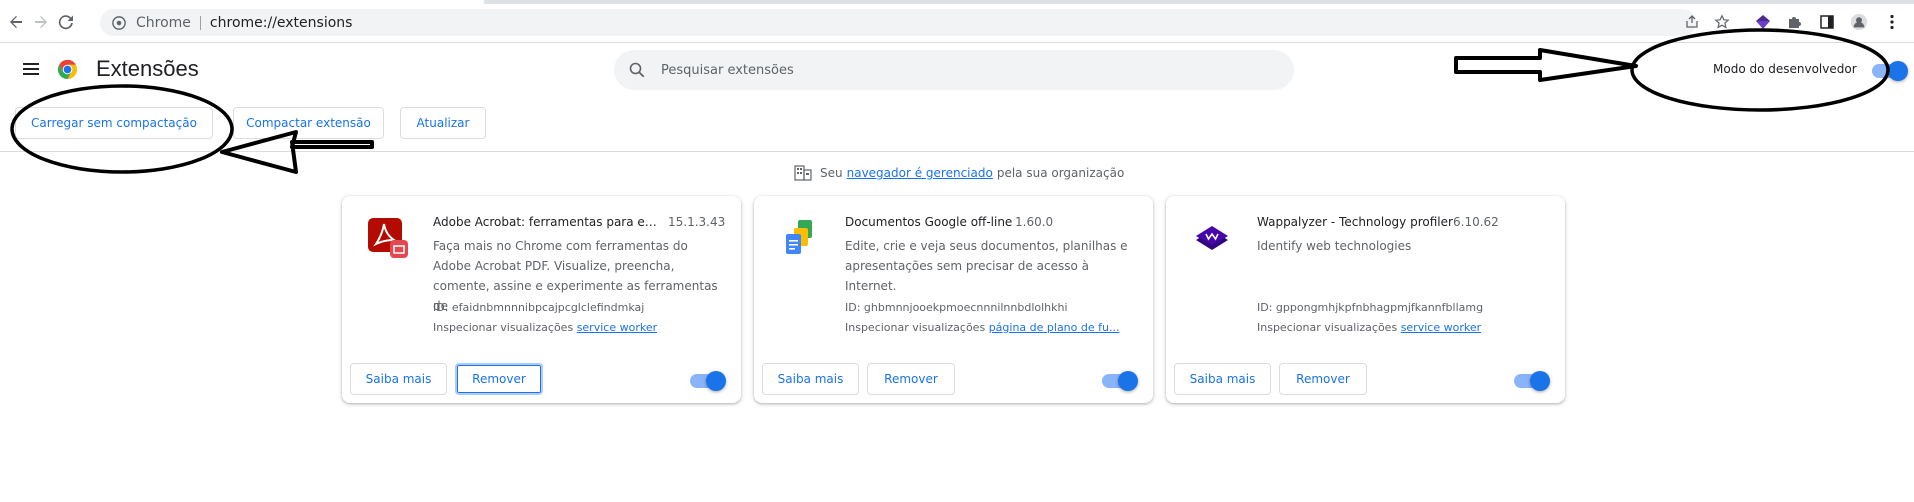 Image resolution: width=1914 pixels, height=502 pixels. What do you see at coordinates (956, 307) in the screenshot?
I see `extension-id: ID: ghbmnnjooekpmoecnnnilnnbdlolhkhi` at bounding box center [956, 307].